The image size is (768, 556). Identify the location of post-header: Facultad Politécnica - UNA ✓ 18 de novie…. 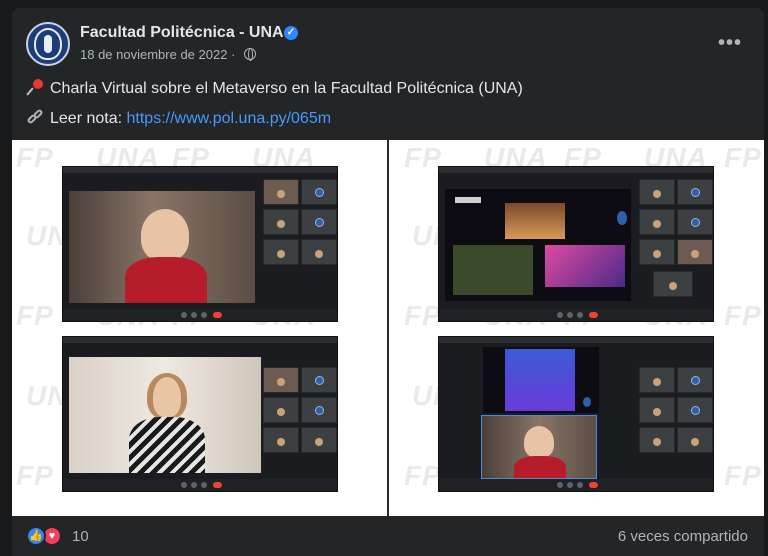
(386, 44).